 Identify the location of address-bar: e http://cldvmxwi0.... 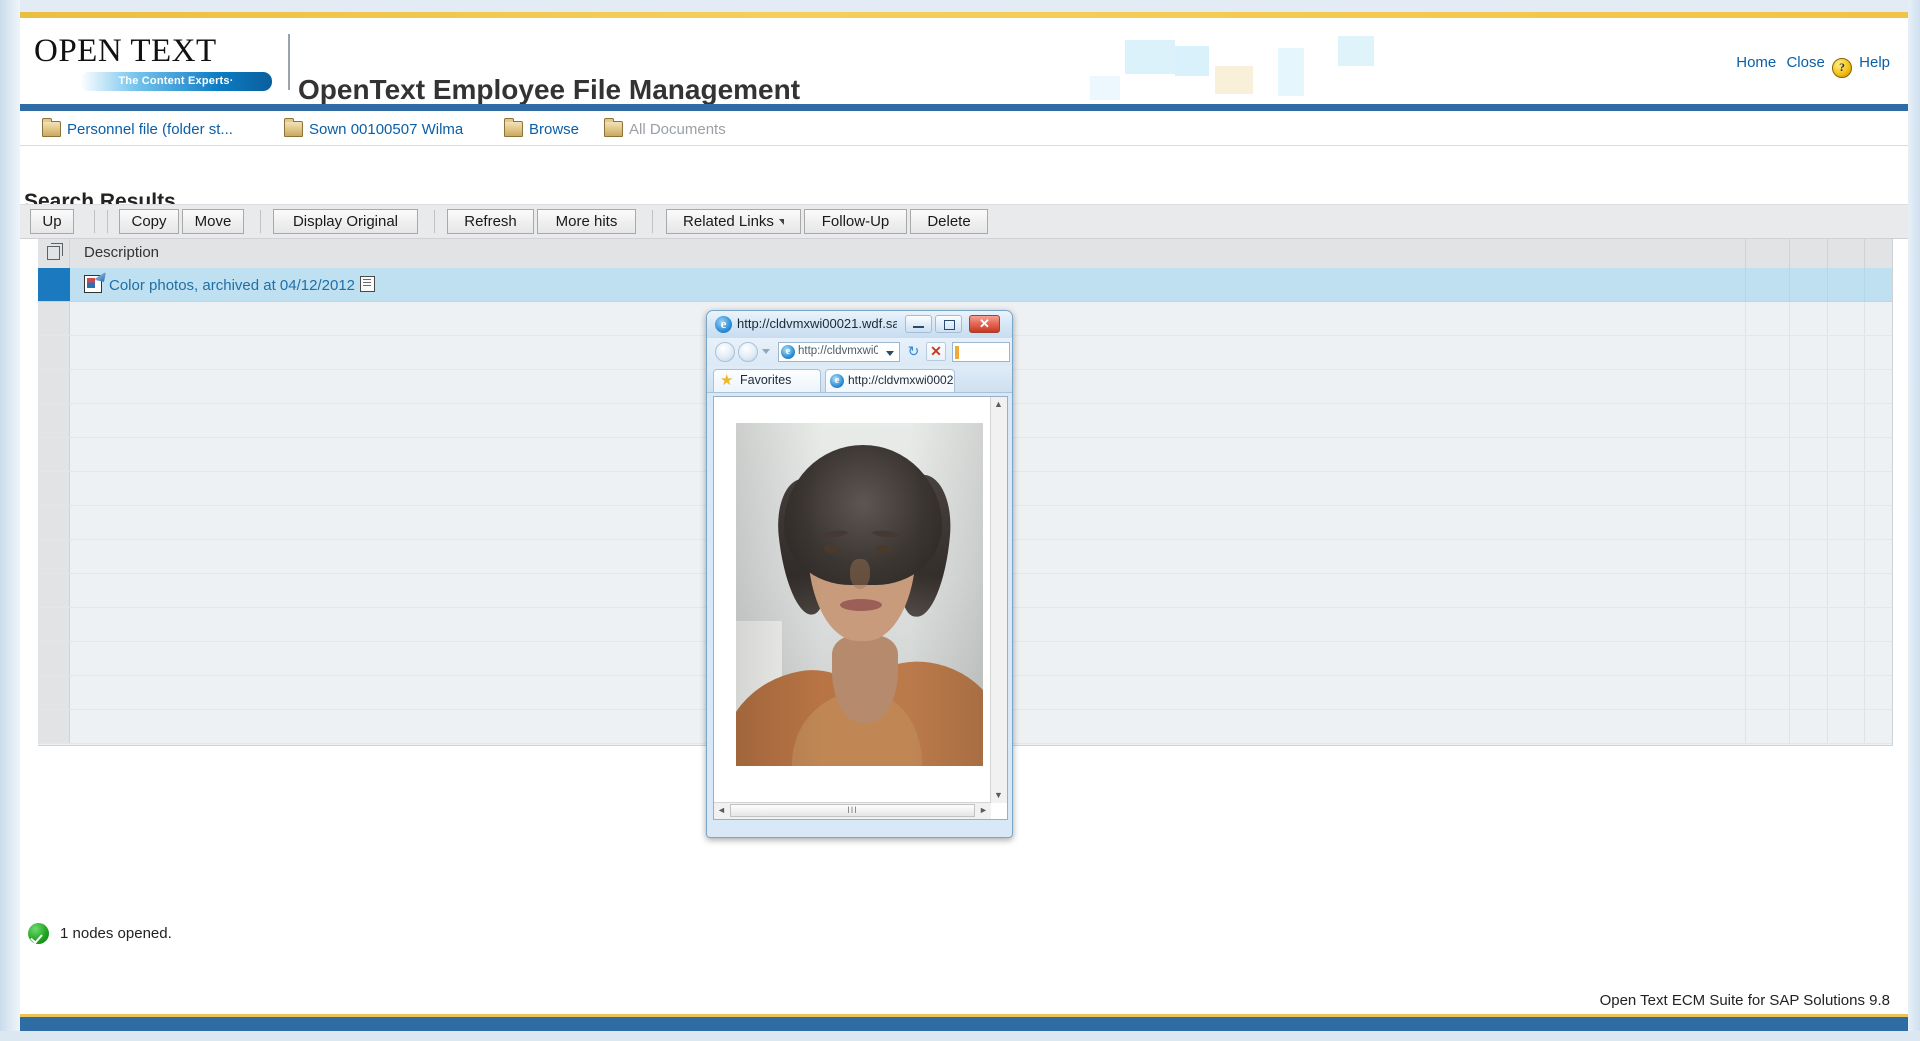
(839, 352).